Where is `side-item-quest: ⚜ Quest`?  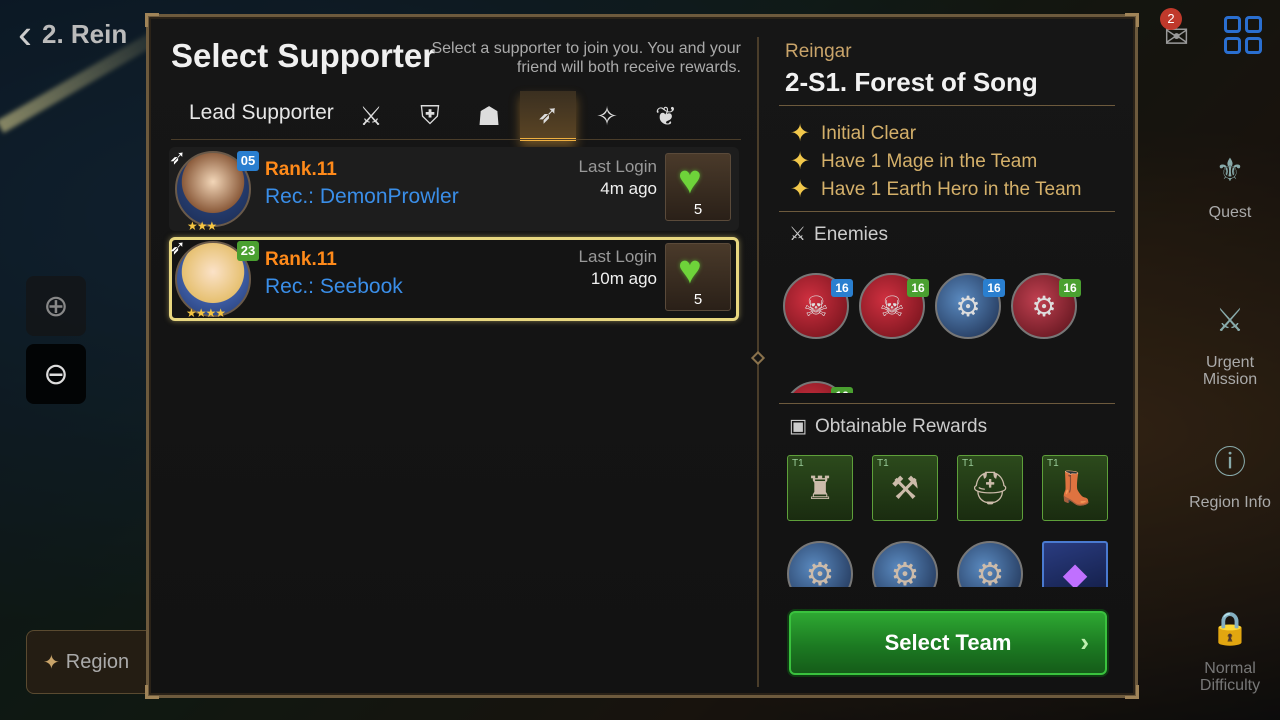
side-item-quest: ⚜ Quest is located at coordinates (1230, 181).